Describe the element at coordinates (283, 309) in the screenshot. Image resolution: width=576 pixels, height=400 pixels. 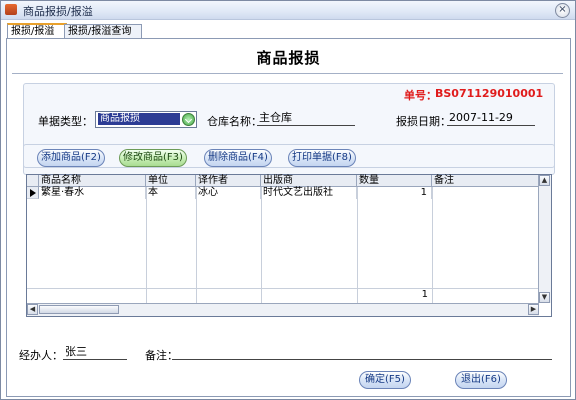
I see `horizontal-scrollbar: ◀ ▶` at that location.